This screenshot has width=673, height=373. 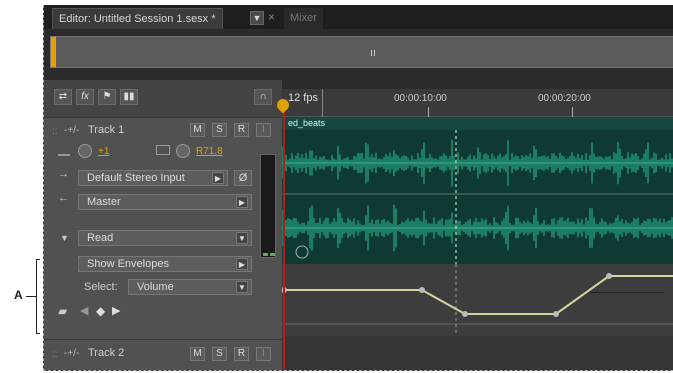 I want to click on track-2-drag-grip-icon: ::, so click(x=55, y=354).